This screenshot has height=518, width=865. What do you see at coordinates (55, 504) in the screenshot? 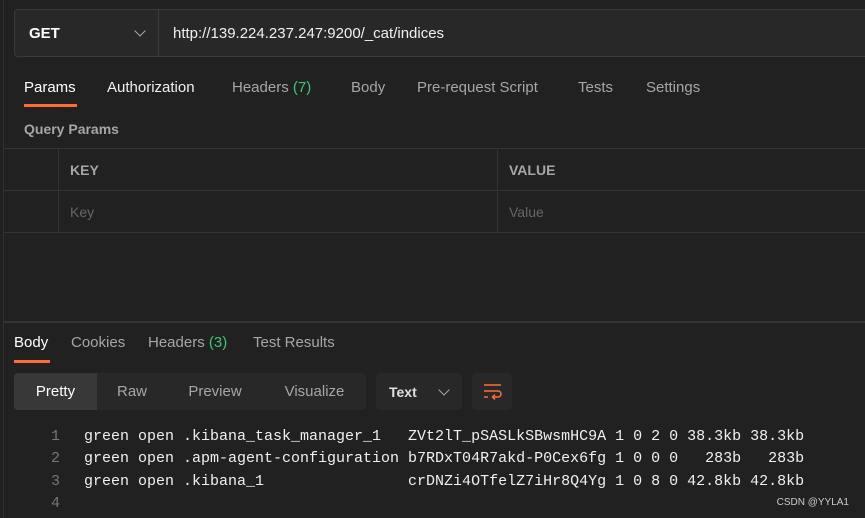
I see `line-number: 4` at bounding box center [55, 504].